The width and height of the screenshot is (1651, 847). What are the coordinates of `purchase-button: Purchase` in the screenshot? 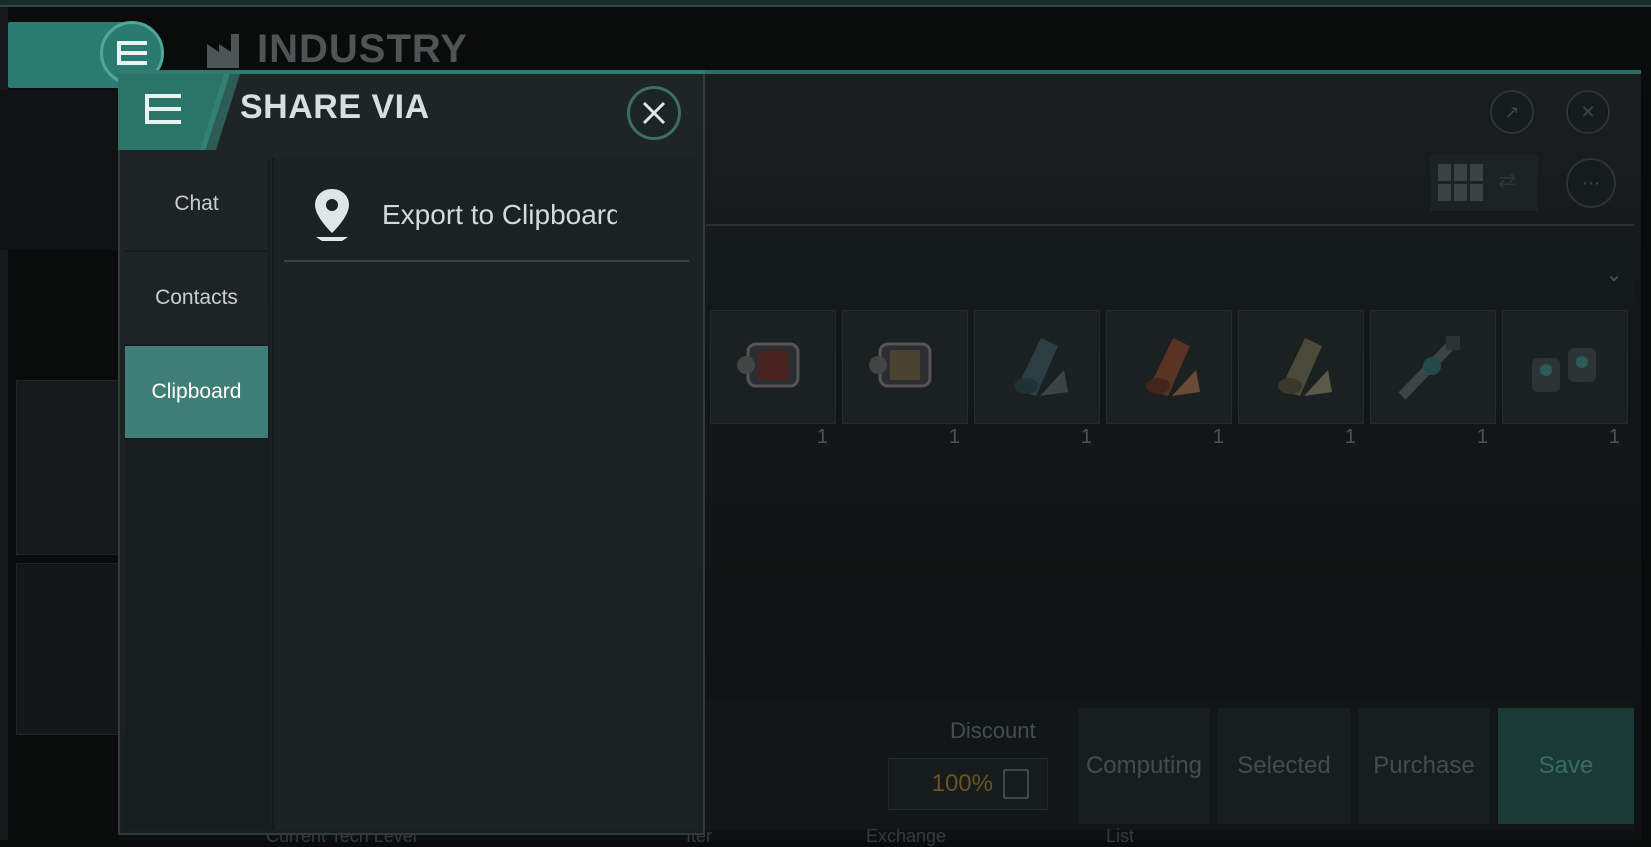 It's located at (1424, 766).